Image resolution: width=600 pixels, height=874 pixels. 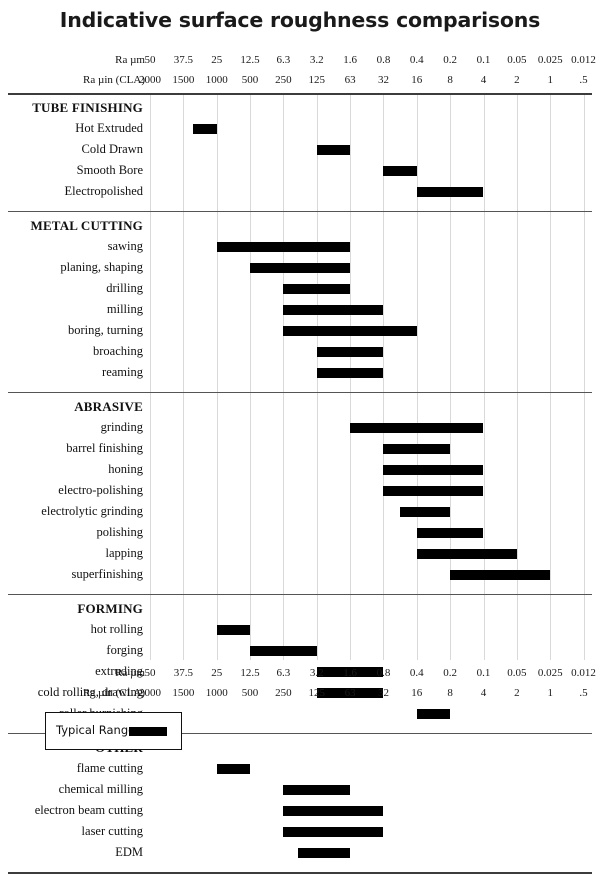 What do you see at coordinates (116, 629) in the screenshot?
I see `row-label: hot rolling` at bounding box center [116, 629].